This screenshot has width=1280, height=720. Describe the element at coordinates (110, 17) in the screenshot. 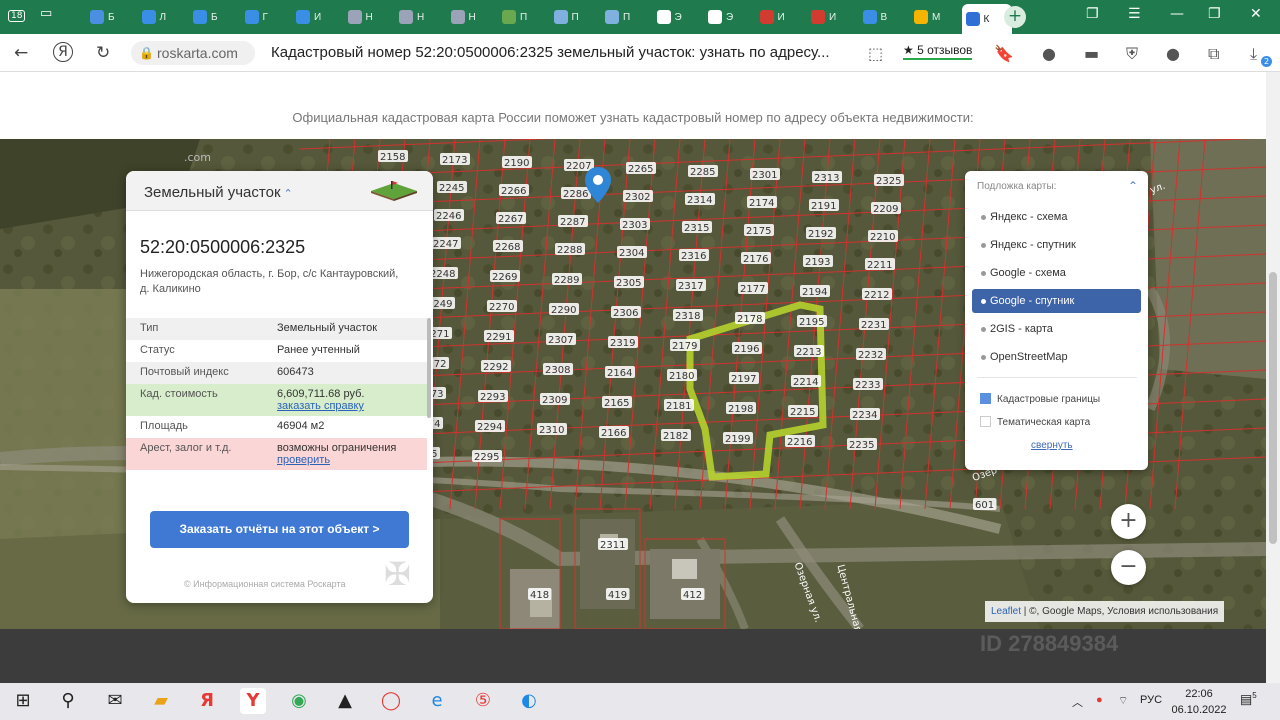

I see `browser-tab: Б` at that location.